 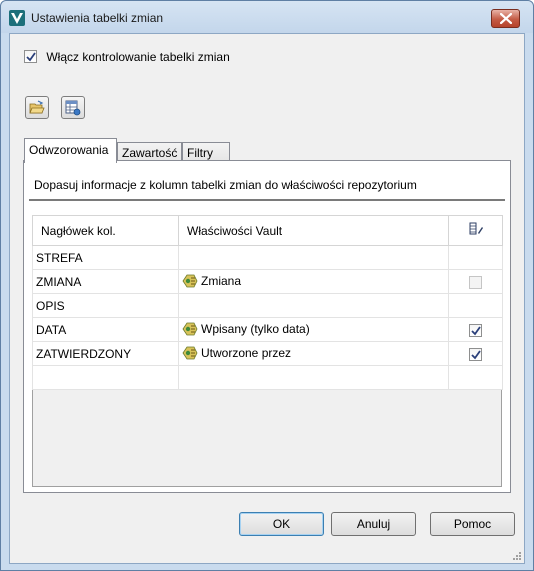 What do you see at coordinates (105, 377) in the screenshot?
I see `title-block-cell` at bounding box center [105, 377].